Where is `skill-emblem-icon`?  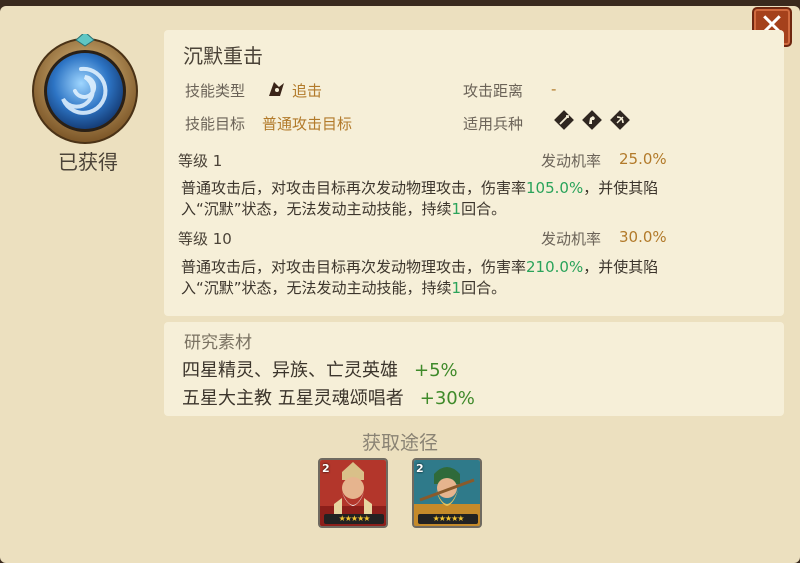 skill-emblem-icon is located at coordinates (85, 89).